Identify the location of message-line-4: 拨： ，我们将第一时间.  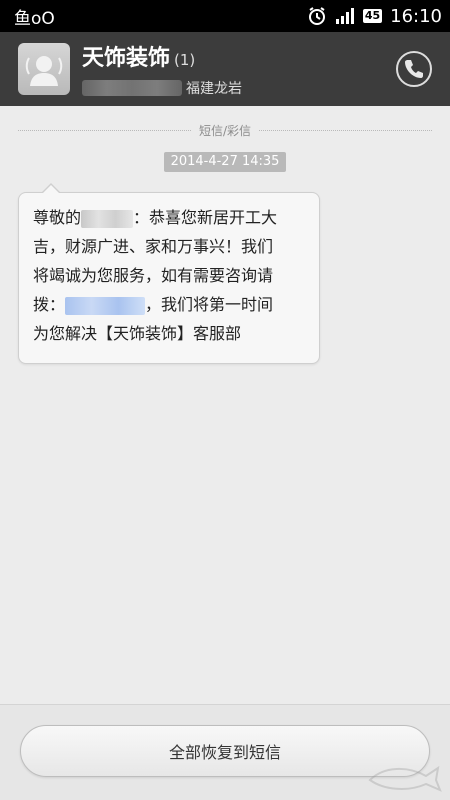
(169, 304).